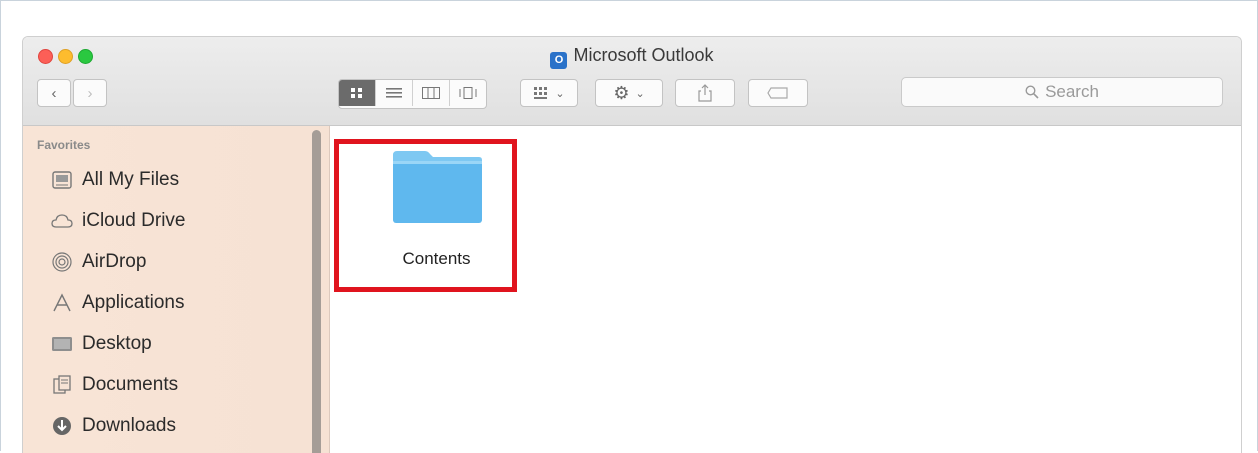  I want to click on list-lines-icon, so click(394, 93).